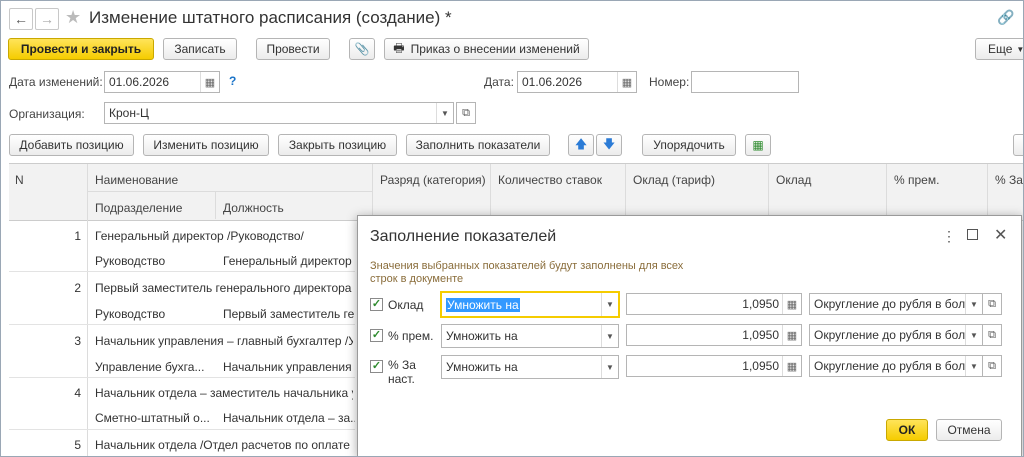  What do you see at coordinates (530, 304) in the screenshot?
I see `salary-operation-select: Умножить на ▼` at bounding box center [530, 304].